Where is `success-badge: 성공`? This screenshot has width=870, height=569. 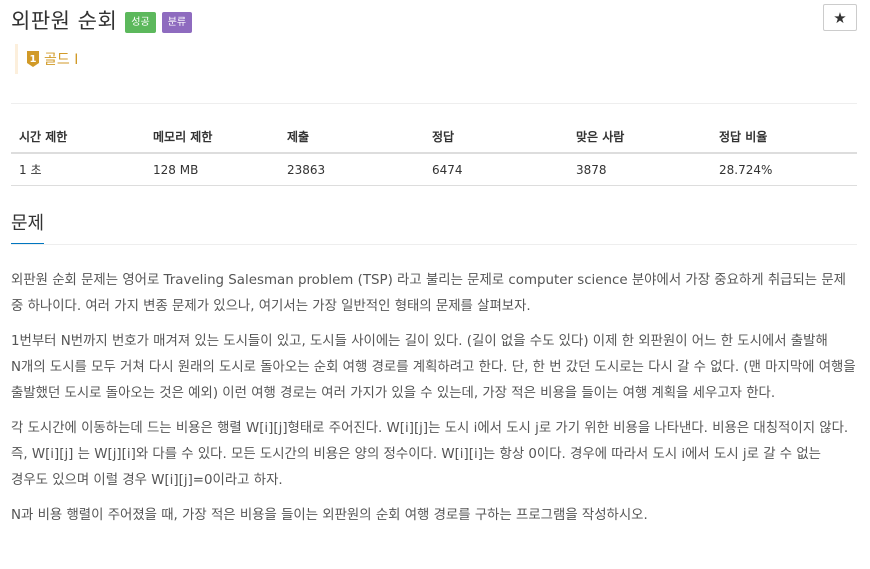 success-badge: 성공 is located at coordinates (140, 22).